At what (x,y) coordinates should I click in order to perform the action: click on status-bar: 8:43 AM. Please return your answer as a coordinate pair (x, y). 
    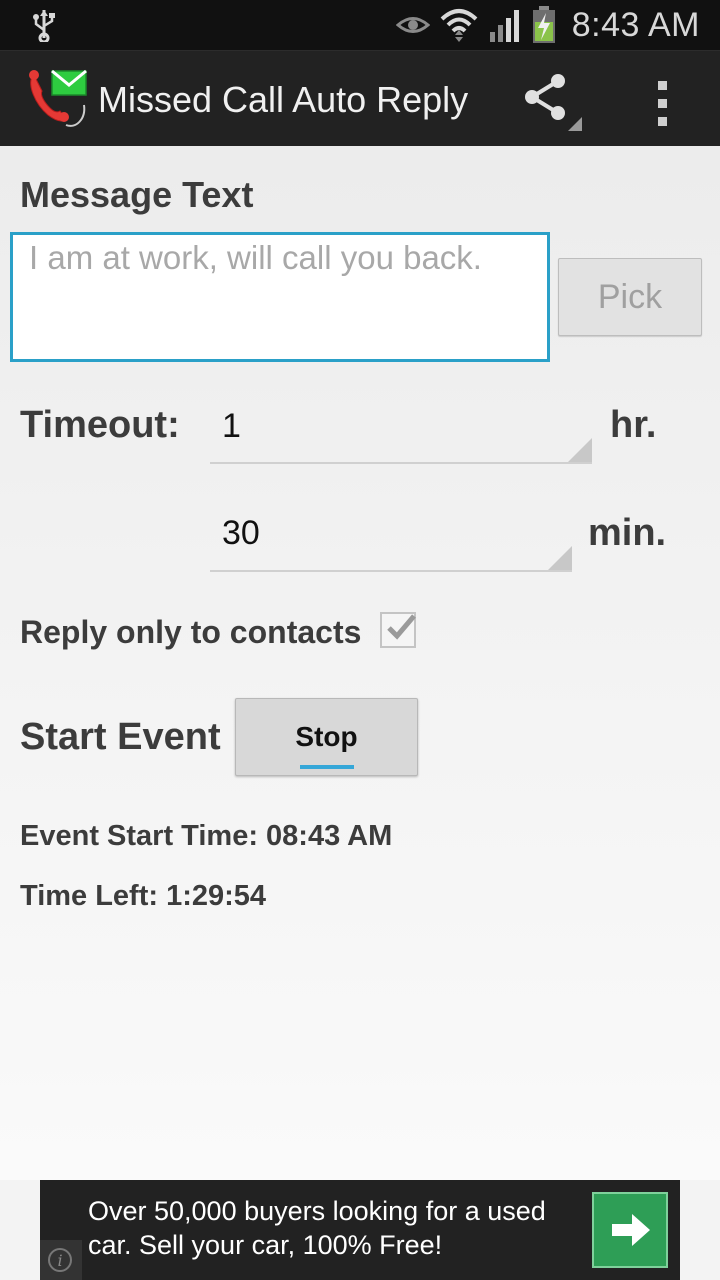
    Looking at the image, I should click on (360, 25).